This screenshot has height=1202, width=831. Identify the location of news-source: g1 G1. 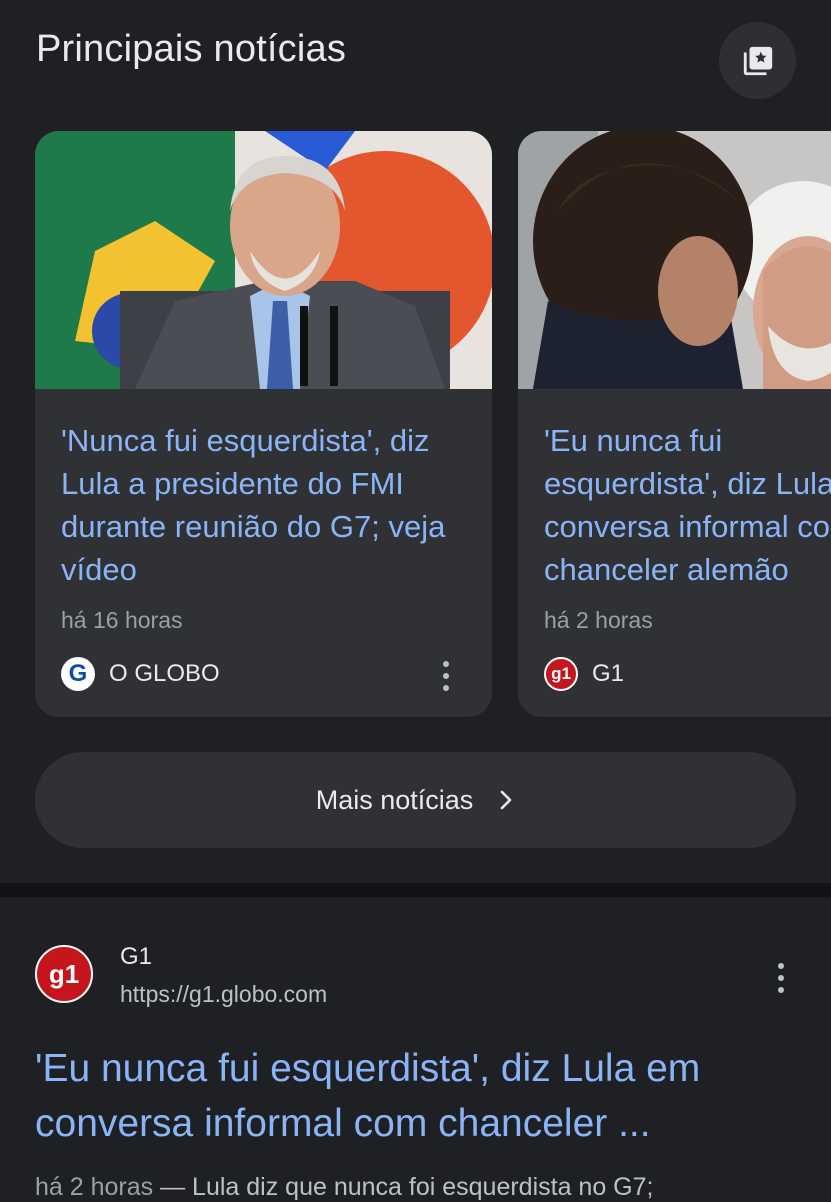
(584, 674).